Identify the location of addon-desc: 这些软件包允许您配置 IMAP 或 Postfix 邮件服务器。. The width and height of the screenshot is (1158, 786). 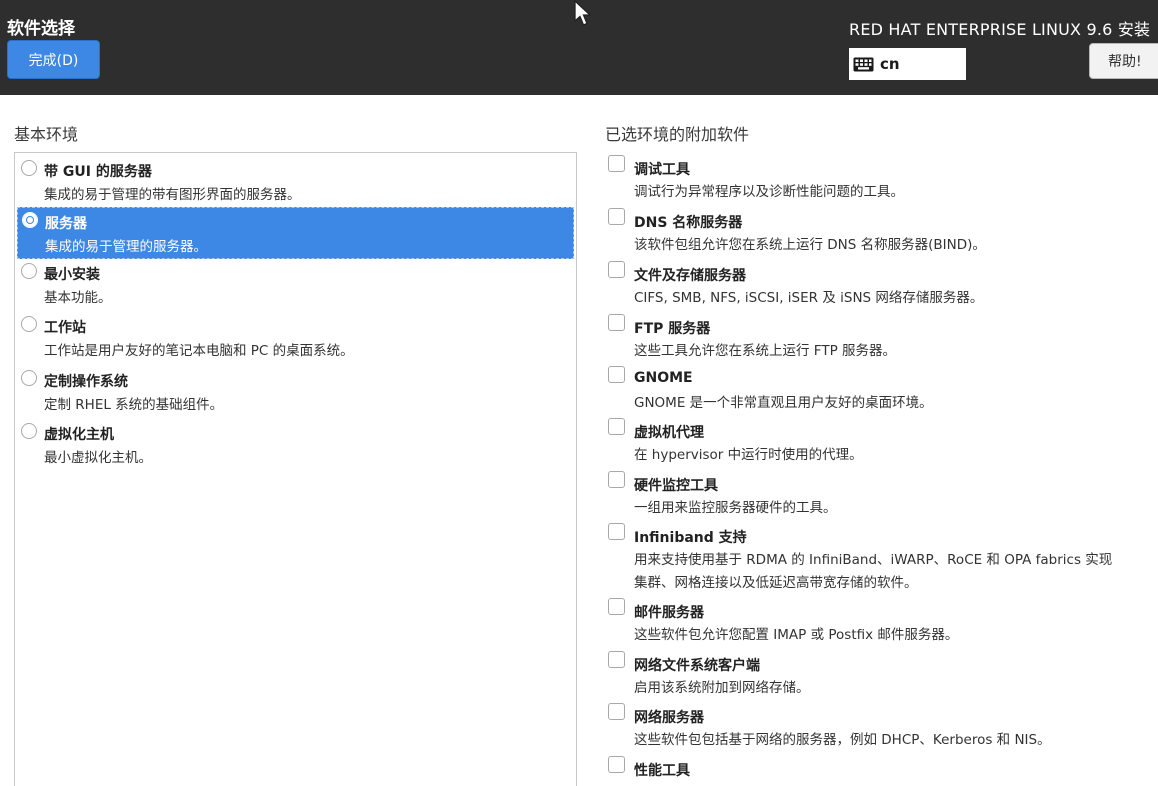
(796, 635).